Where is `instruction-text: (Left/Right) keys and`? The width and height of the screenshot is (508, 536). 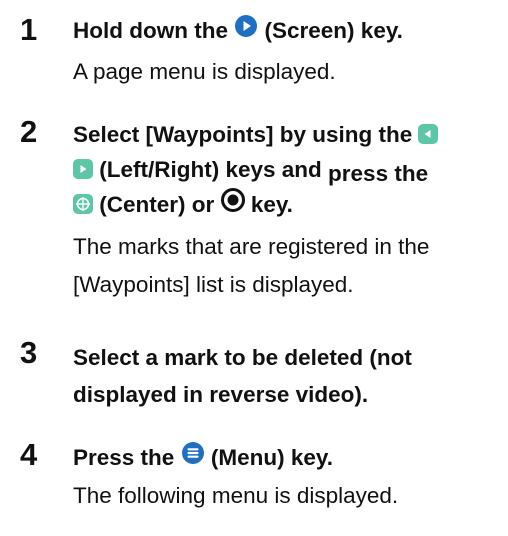 instruction-text: (Left/Right) keys and is located at coordinates (214, 169).